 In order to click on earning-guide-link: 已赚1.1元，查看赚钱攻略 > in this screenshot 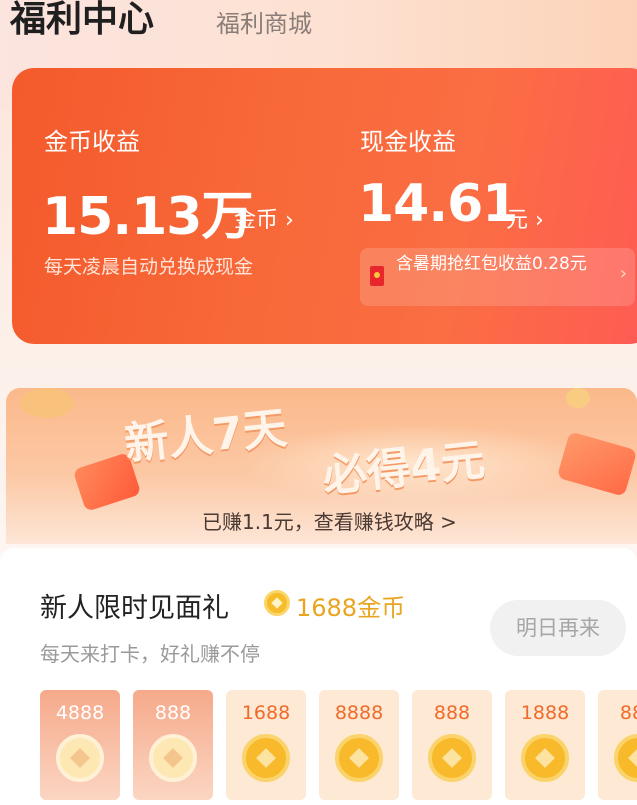, I will do `click(329, 520)`.